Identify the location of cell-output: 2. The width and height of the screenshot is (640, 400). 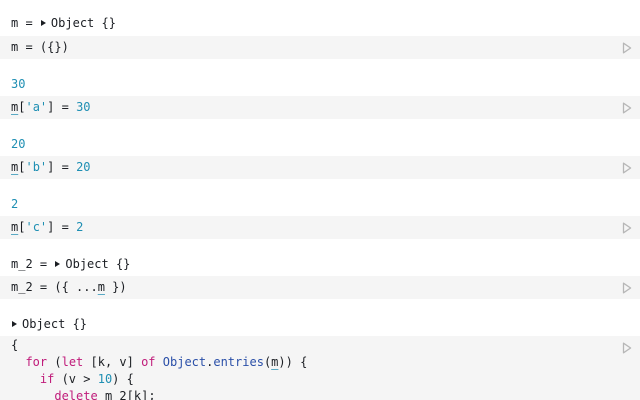
(15, 204).